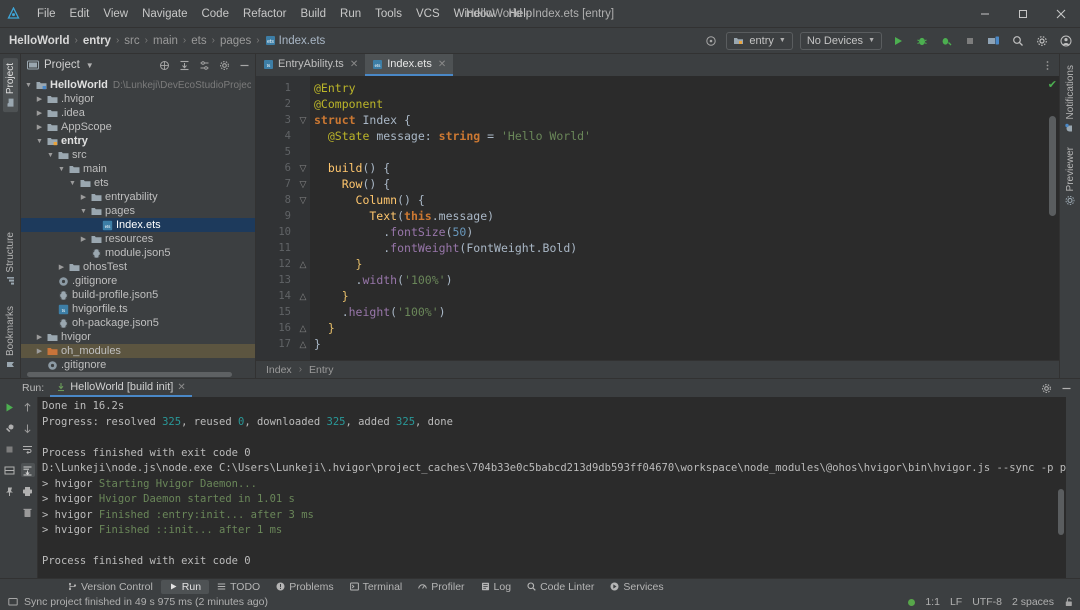 The width and height of the screenshot is (1080, 610). What do you see at coordinates (28, 491) in the screenshot?
I see `print-icon` at bounding box center [28, 491].